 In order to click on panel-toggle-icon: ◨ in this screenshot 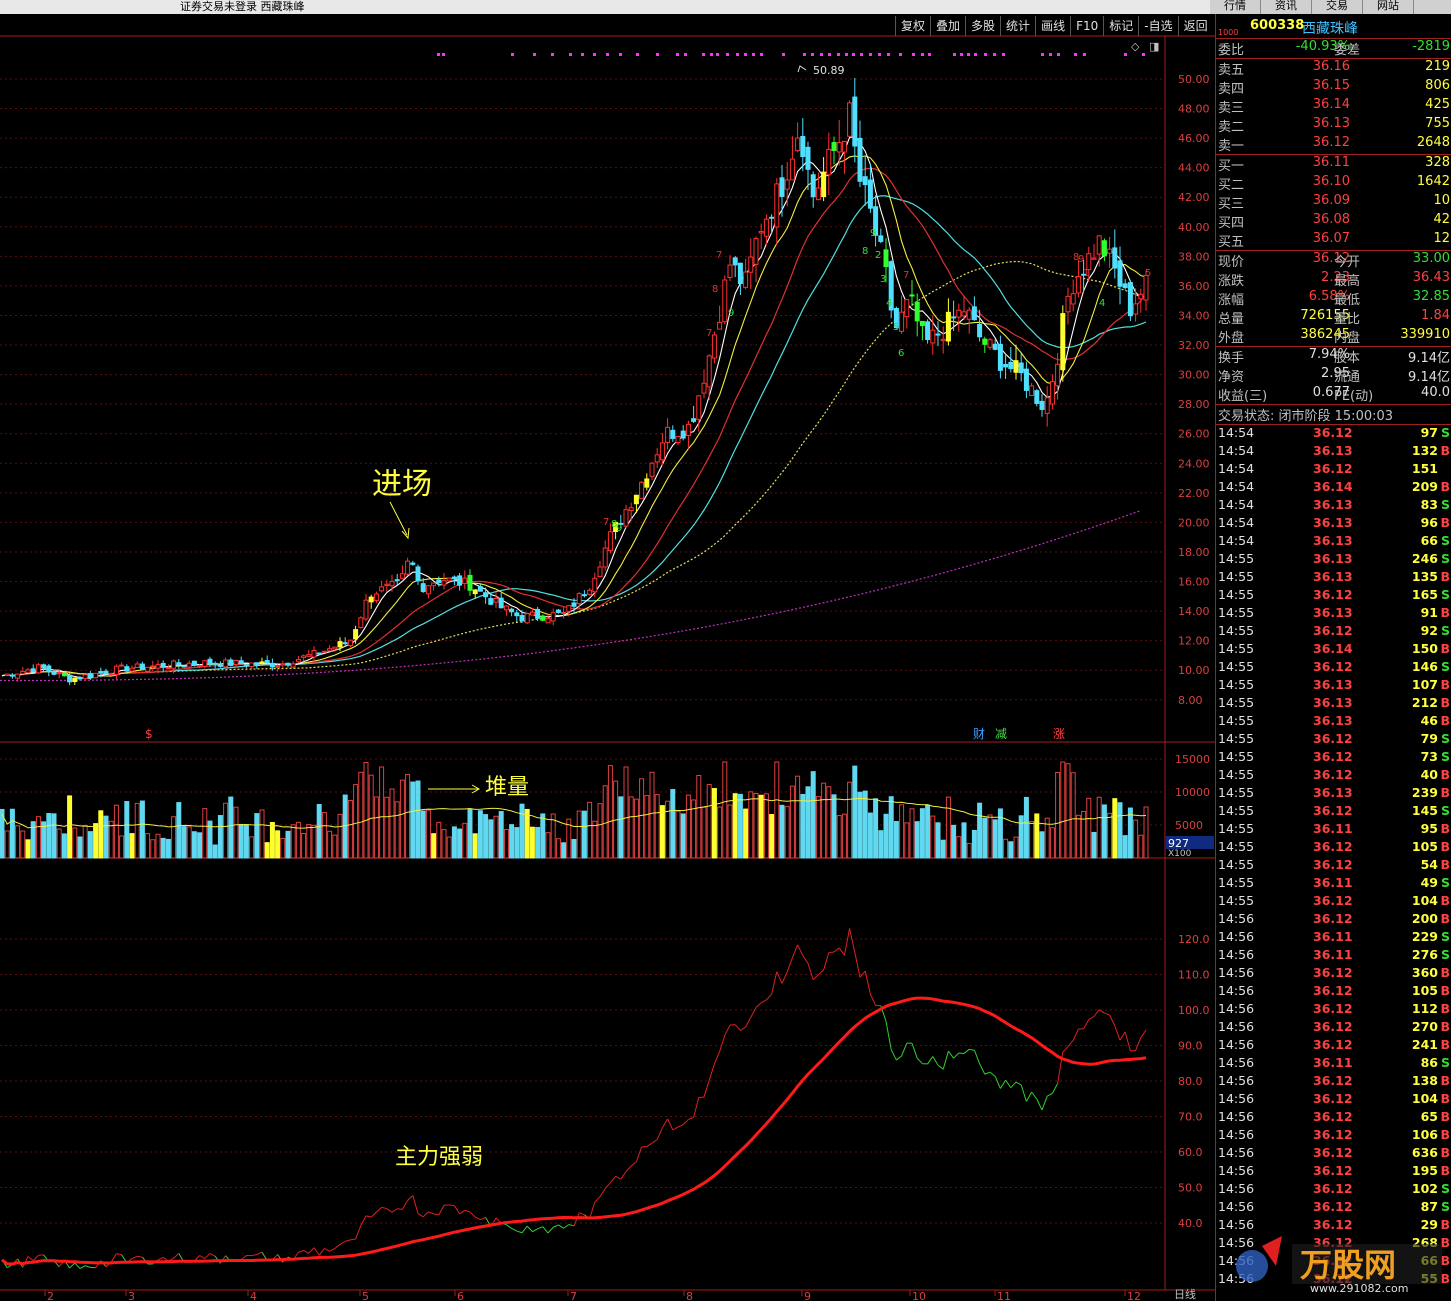, I will do `click(1154, 46)`.